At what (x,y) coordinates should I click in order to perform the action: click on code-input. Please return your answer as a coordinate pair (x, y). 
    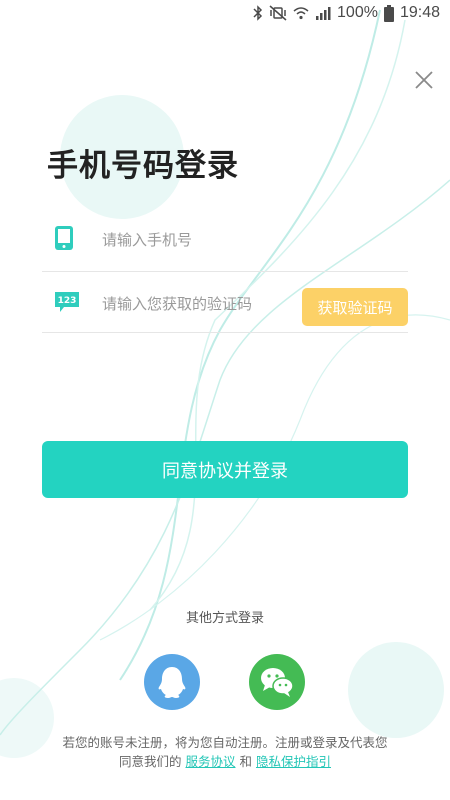
    Looking at the image, I should click on (197, 303).